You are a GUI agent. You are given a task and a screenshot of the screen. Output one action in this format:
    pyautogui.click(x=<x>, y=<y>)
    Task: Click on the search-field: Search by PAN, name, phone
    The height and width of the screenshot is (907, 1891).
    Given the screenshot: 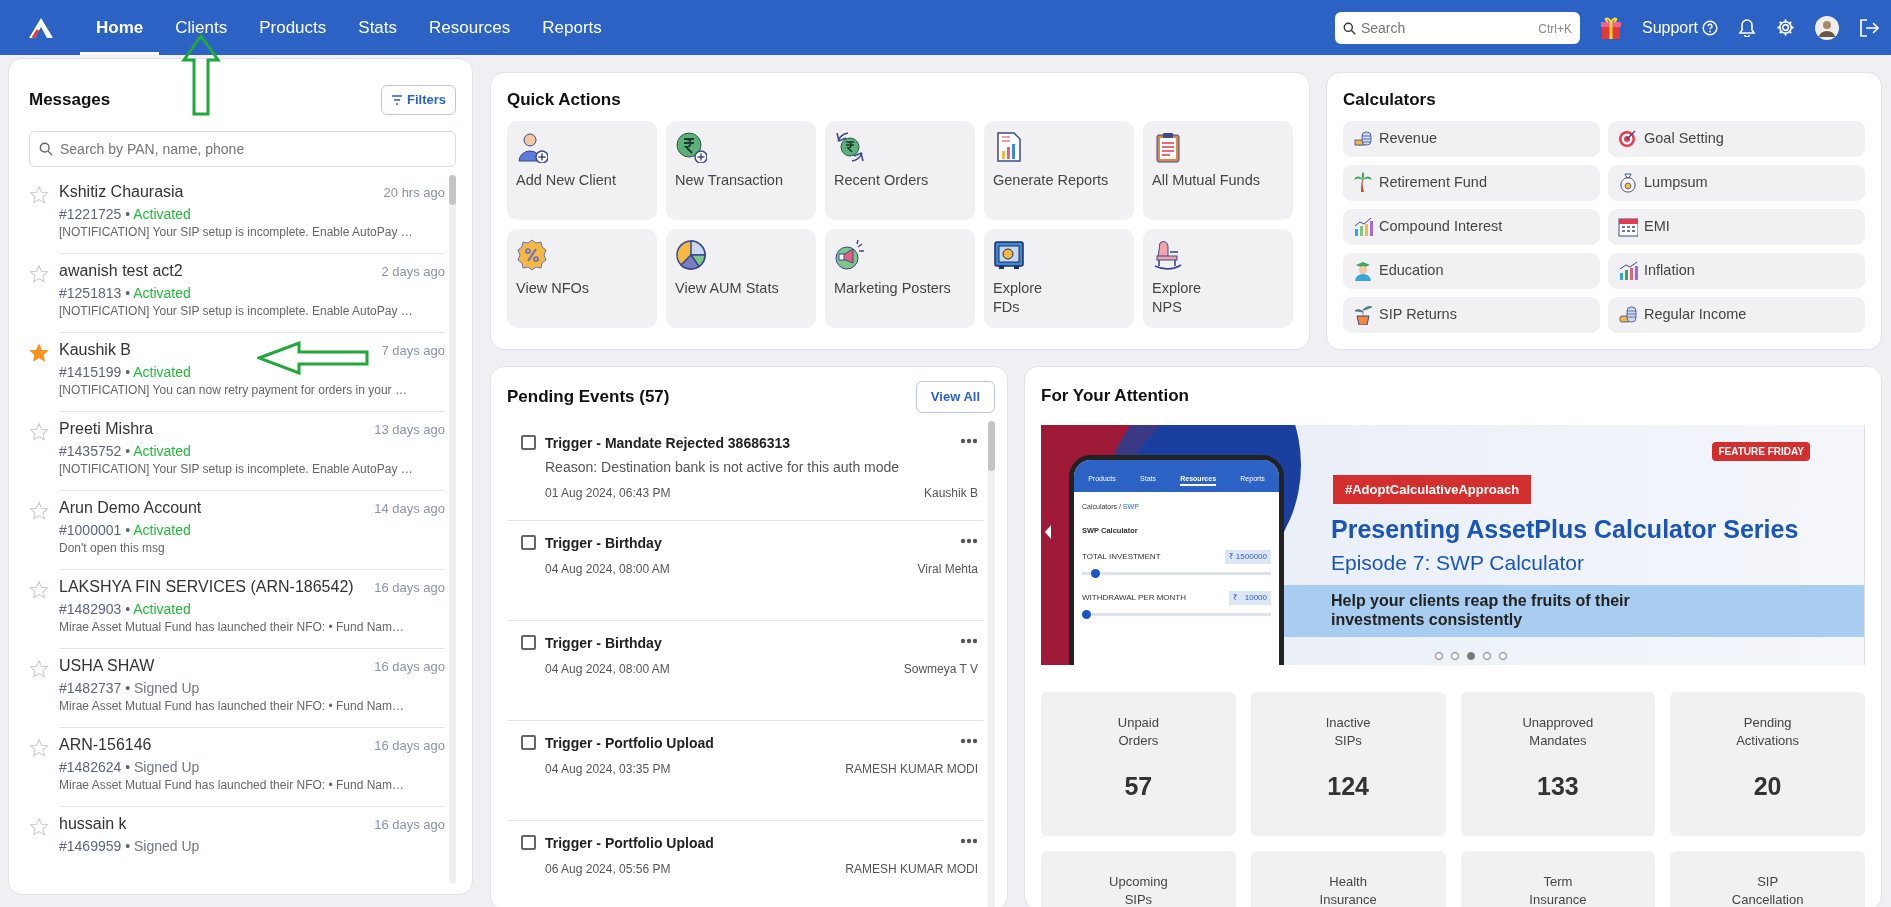 What is the action you would take?
    pyautogui.click(x=242, y=148)
    